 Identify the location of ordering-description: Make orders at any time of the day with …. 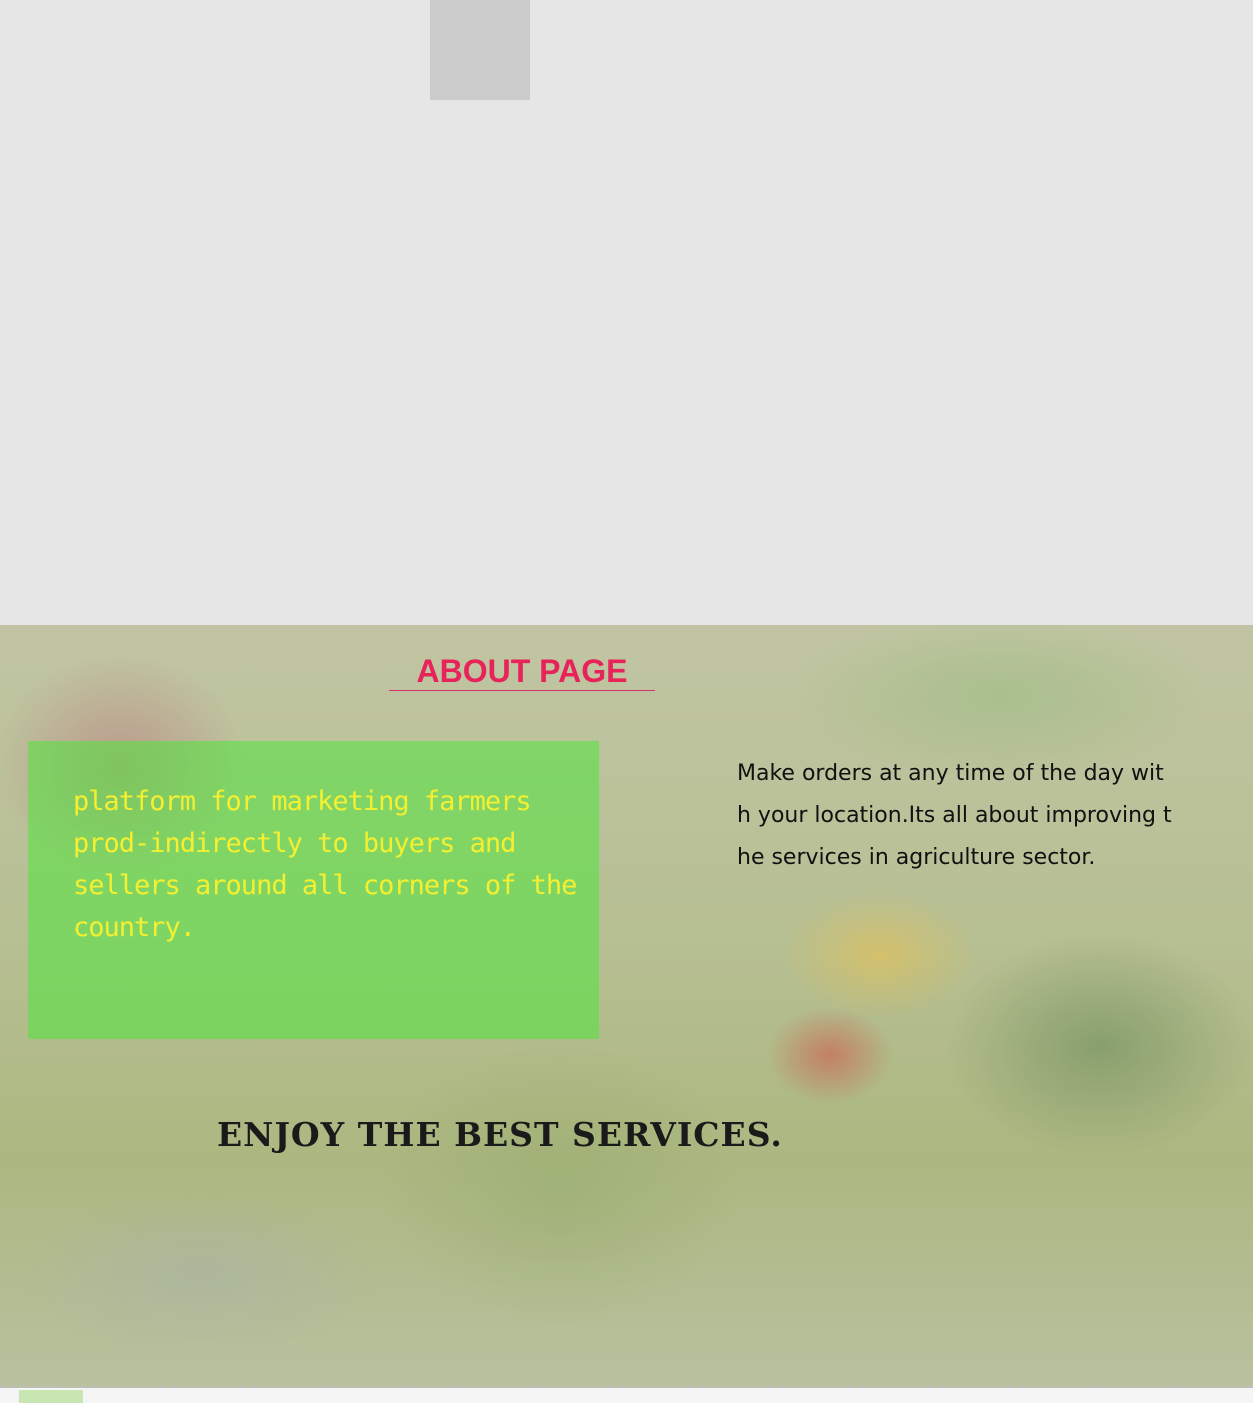
(954, 815).